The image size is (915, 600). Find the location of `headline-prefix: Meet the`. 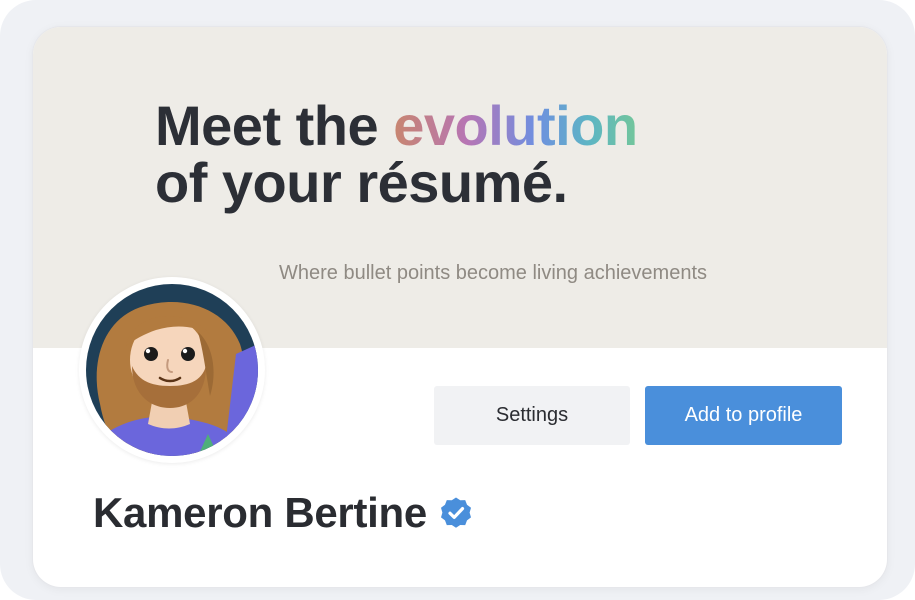

headline-prefix: Meet the is located at coordinates (274, 125).